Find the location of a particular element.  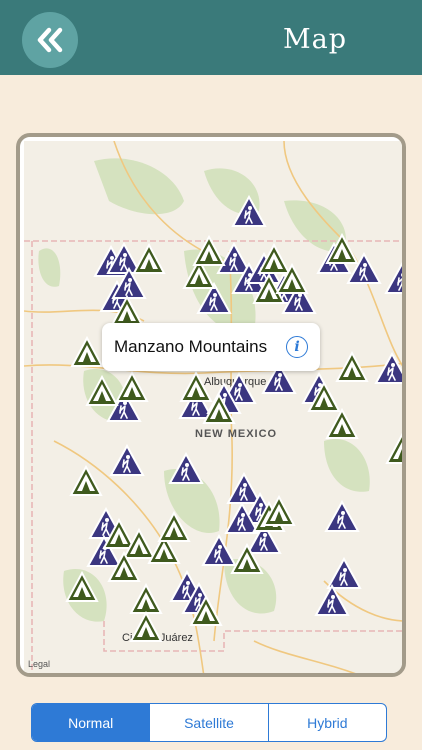

map-type-segmented-control: Normal Satellite Hybrid is located at coordinates (209, 722).